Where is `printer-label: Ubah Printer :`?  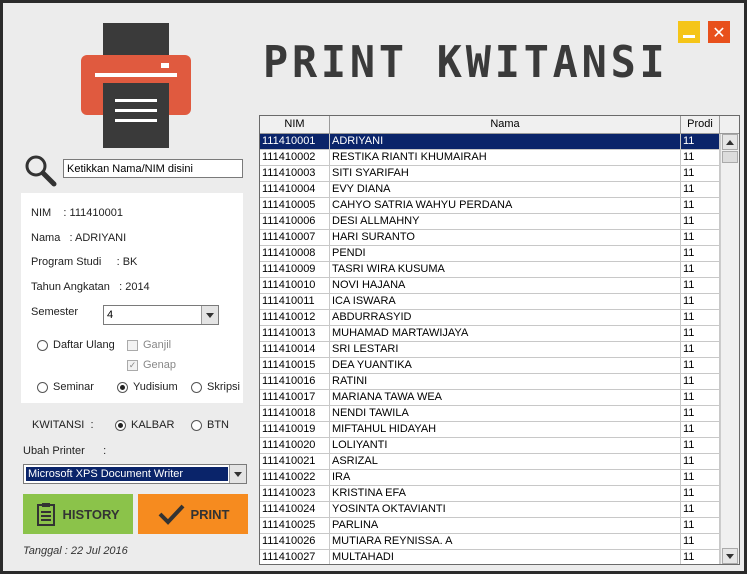 printer-label: Ubah Printer : is located at coordinates (65, 451).